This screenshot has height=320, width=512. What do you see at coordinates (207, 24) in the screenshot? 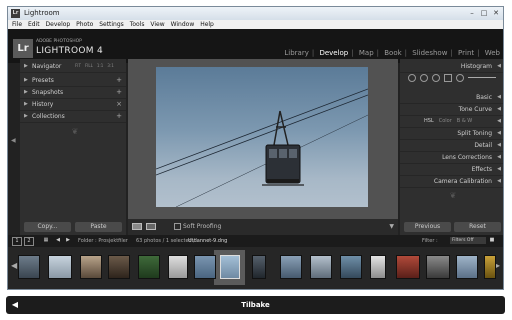
I see `menu-help: Help` at bounding box center [207, 24].